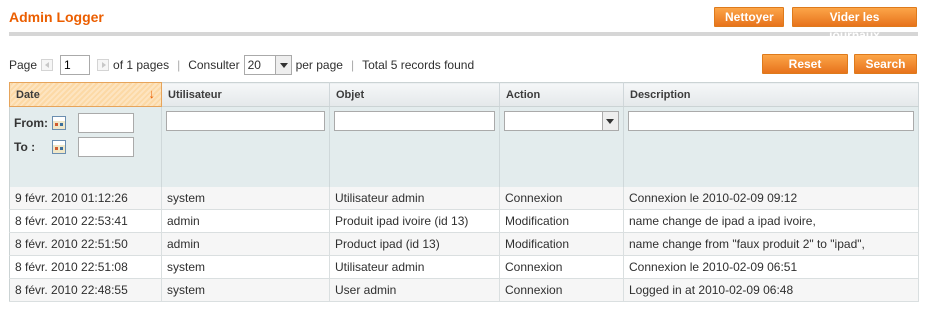 This screenshot has height=324, width=936. I want to click on date-cell: 8 févr. 2010 22:53:41, so click(85, 221).